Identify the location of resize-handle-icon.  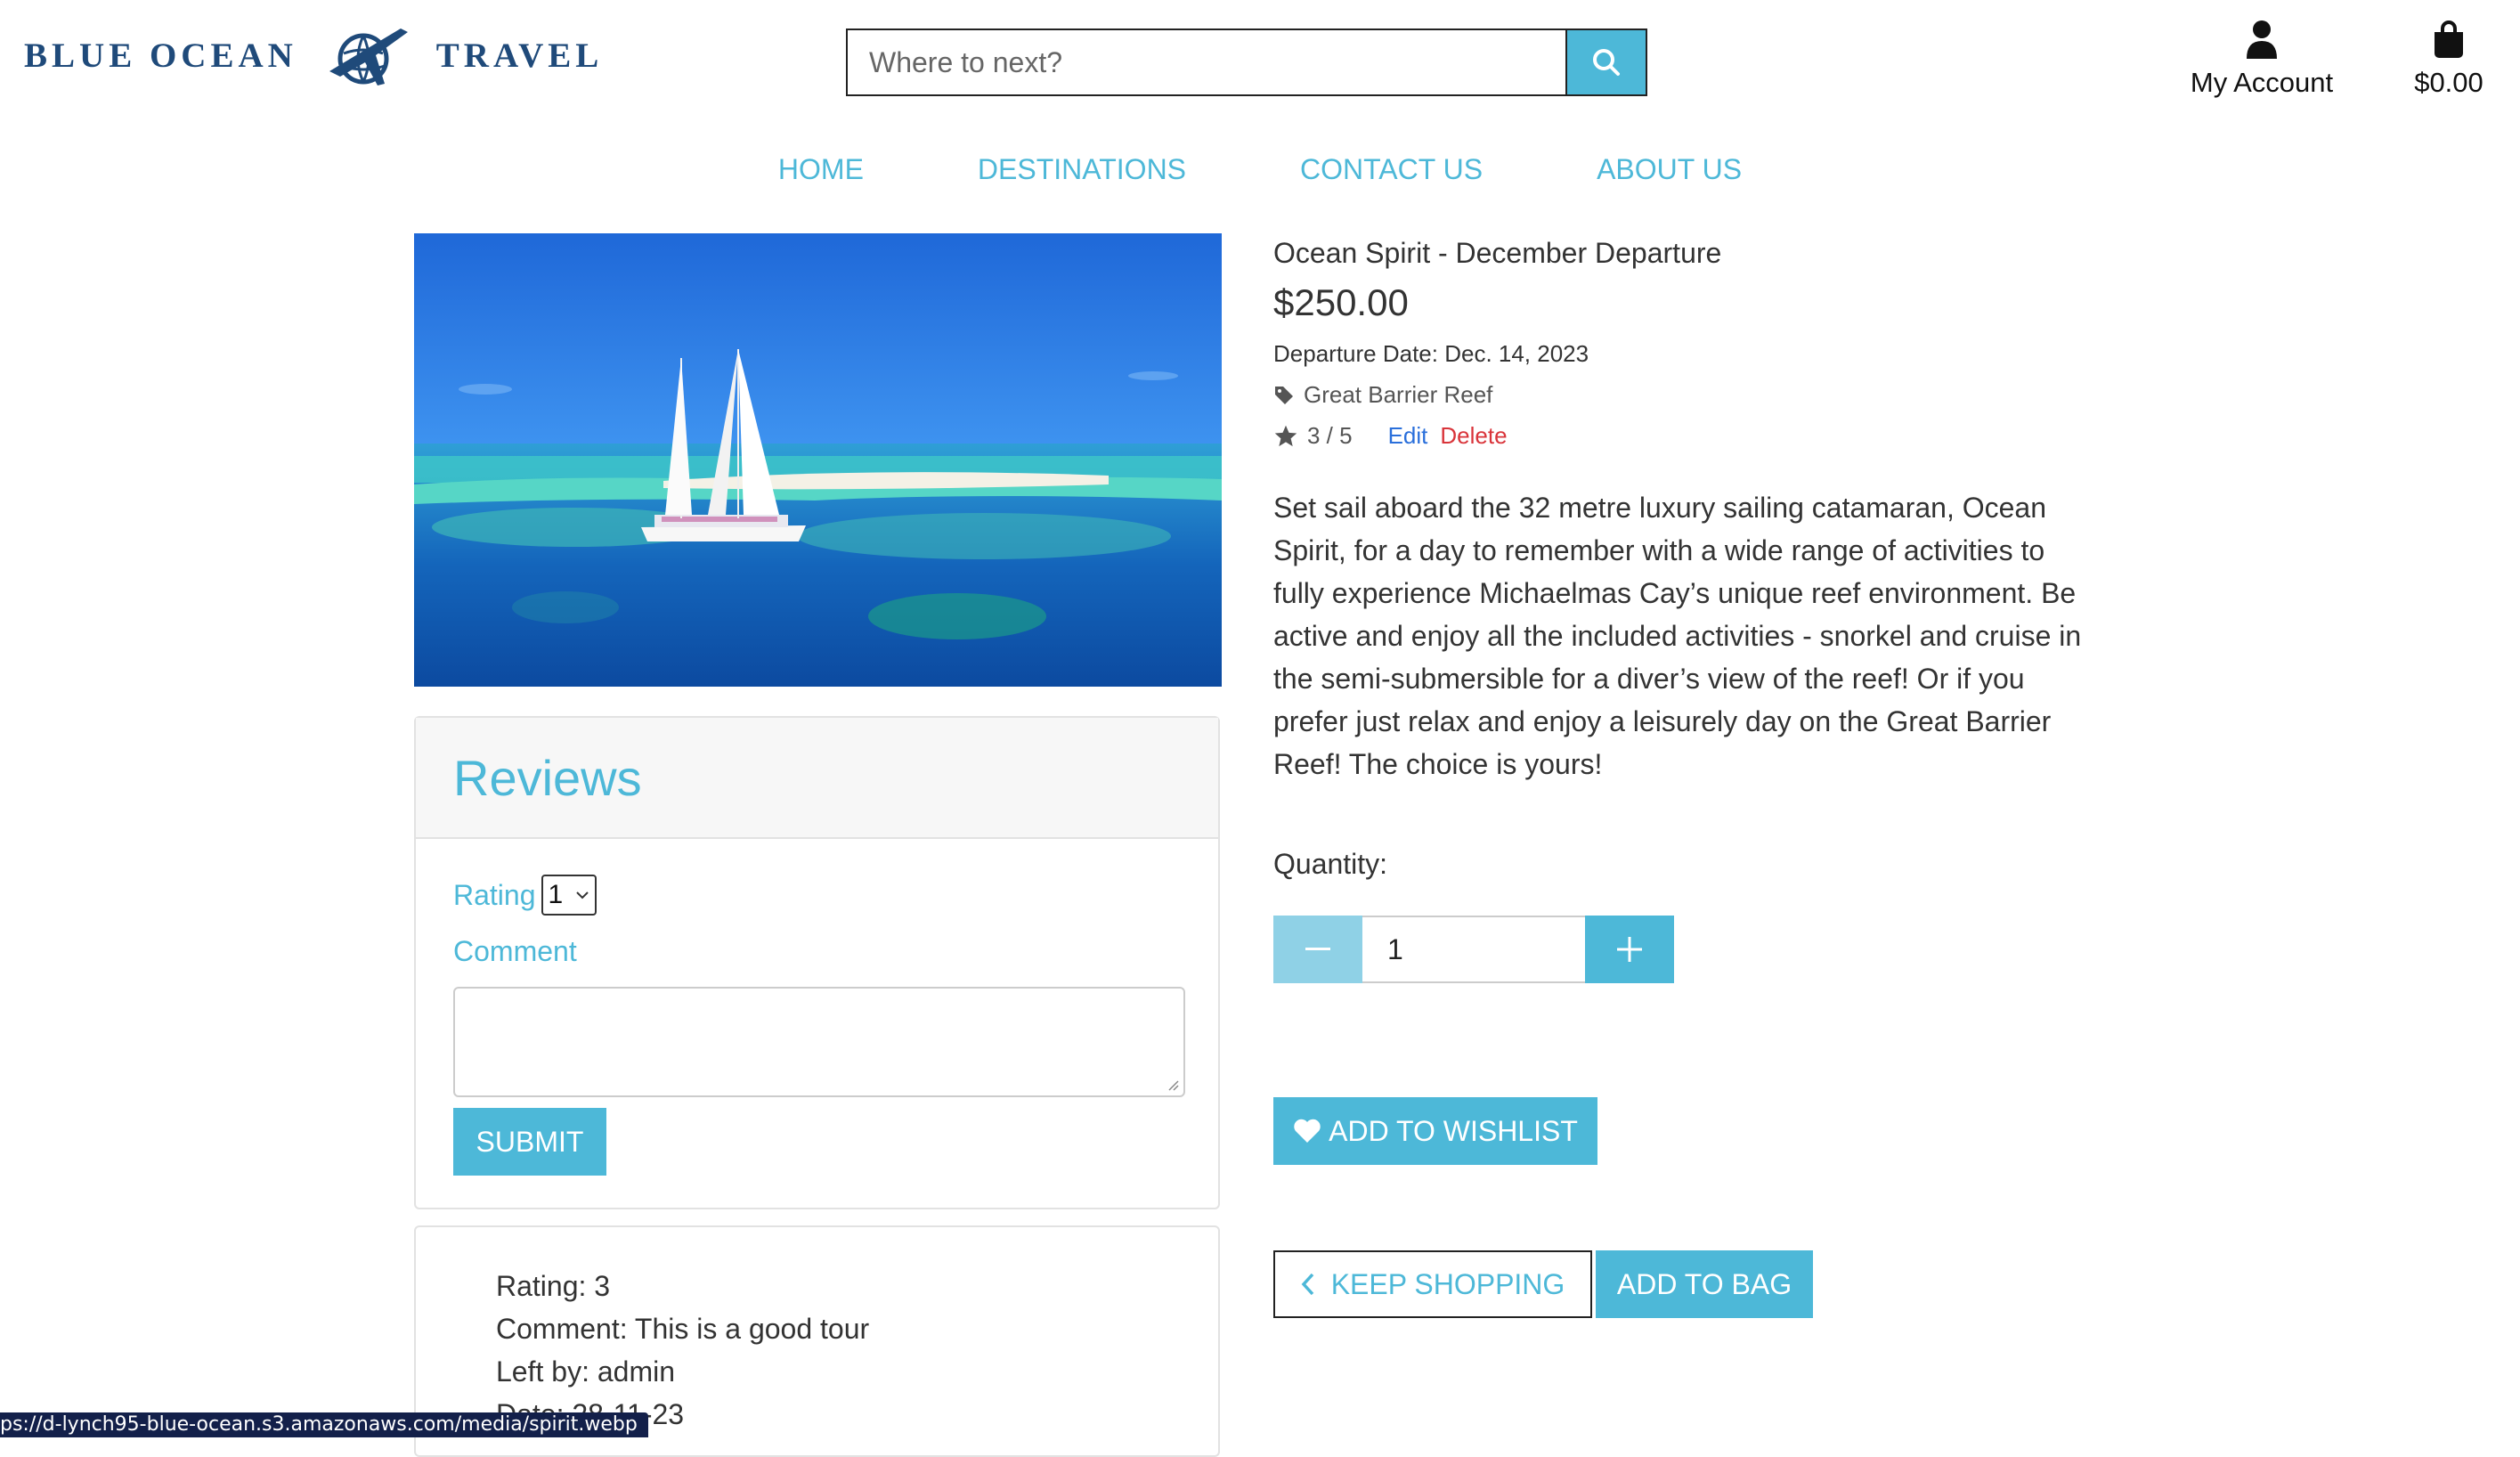
(1173, 1085).